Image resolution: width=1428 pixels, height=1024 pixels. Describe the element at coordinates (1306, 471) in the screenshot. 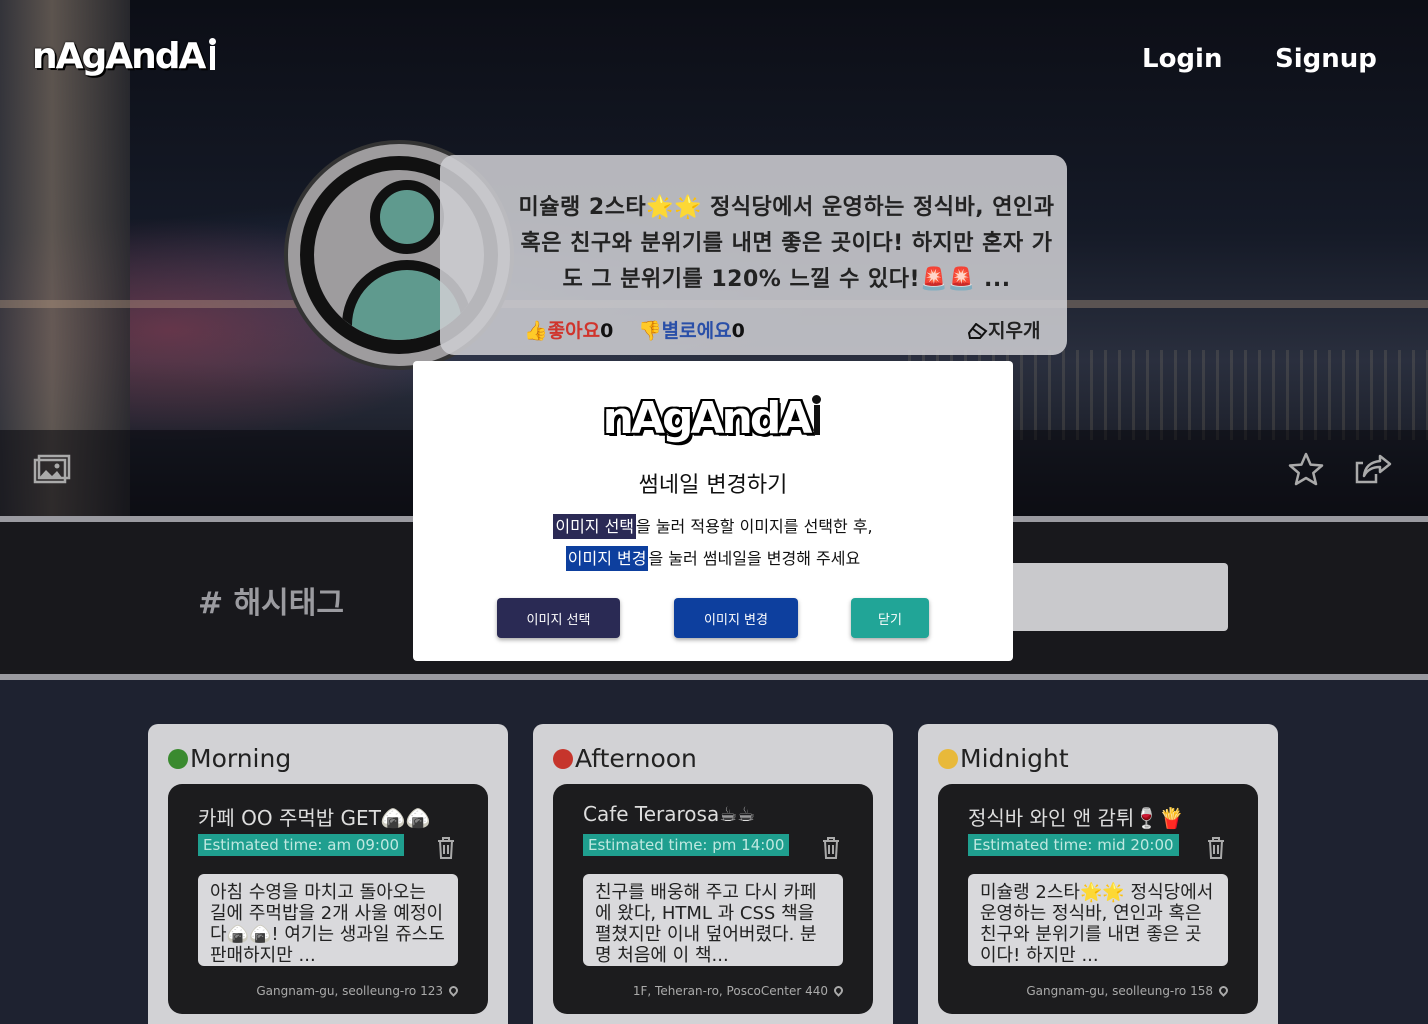

I see `star-icon` at that location.